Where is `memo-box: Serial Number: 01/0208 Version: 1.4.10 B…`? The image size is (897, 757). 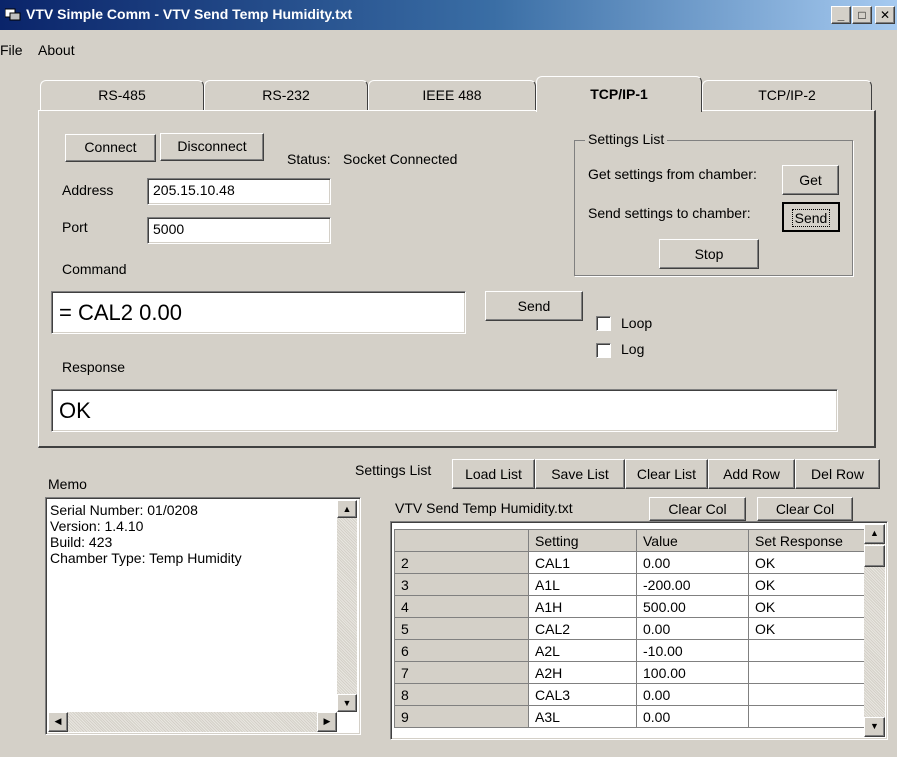 memo-box: Serial Number: 01/0208 Version: 1.4.10 B… is located at coordinates (203, 616).